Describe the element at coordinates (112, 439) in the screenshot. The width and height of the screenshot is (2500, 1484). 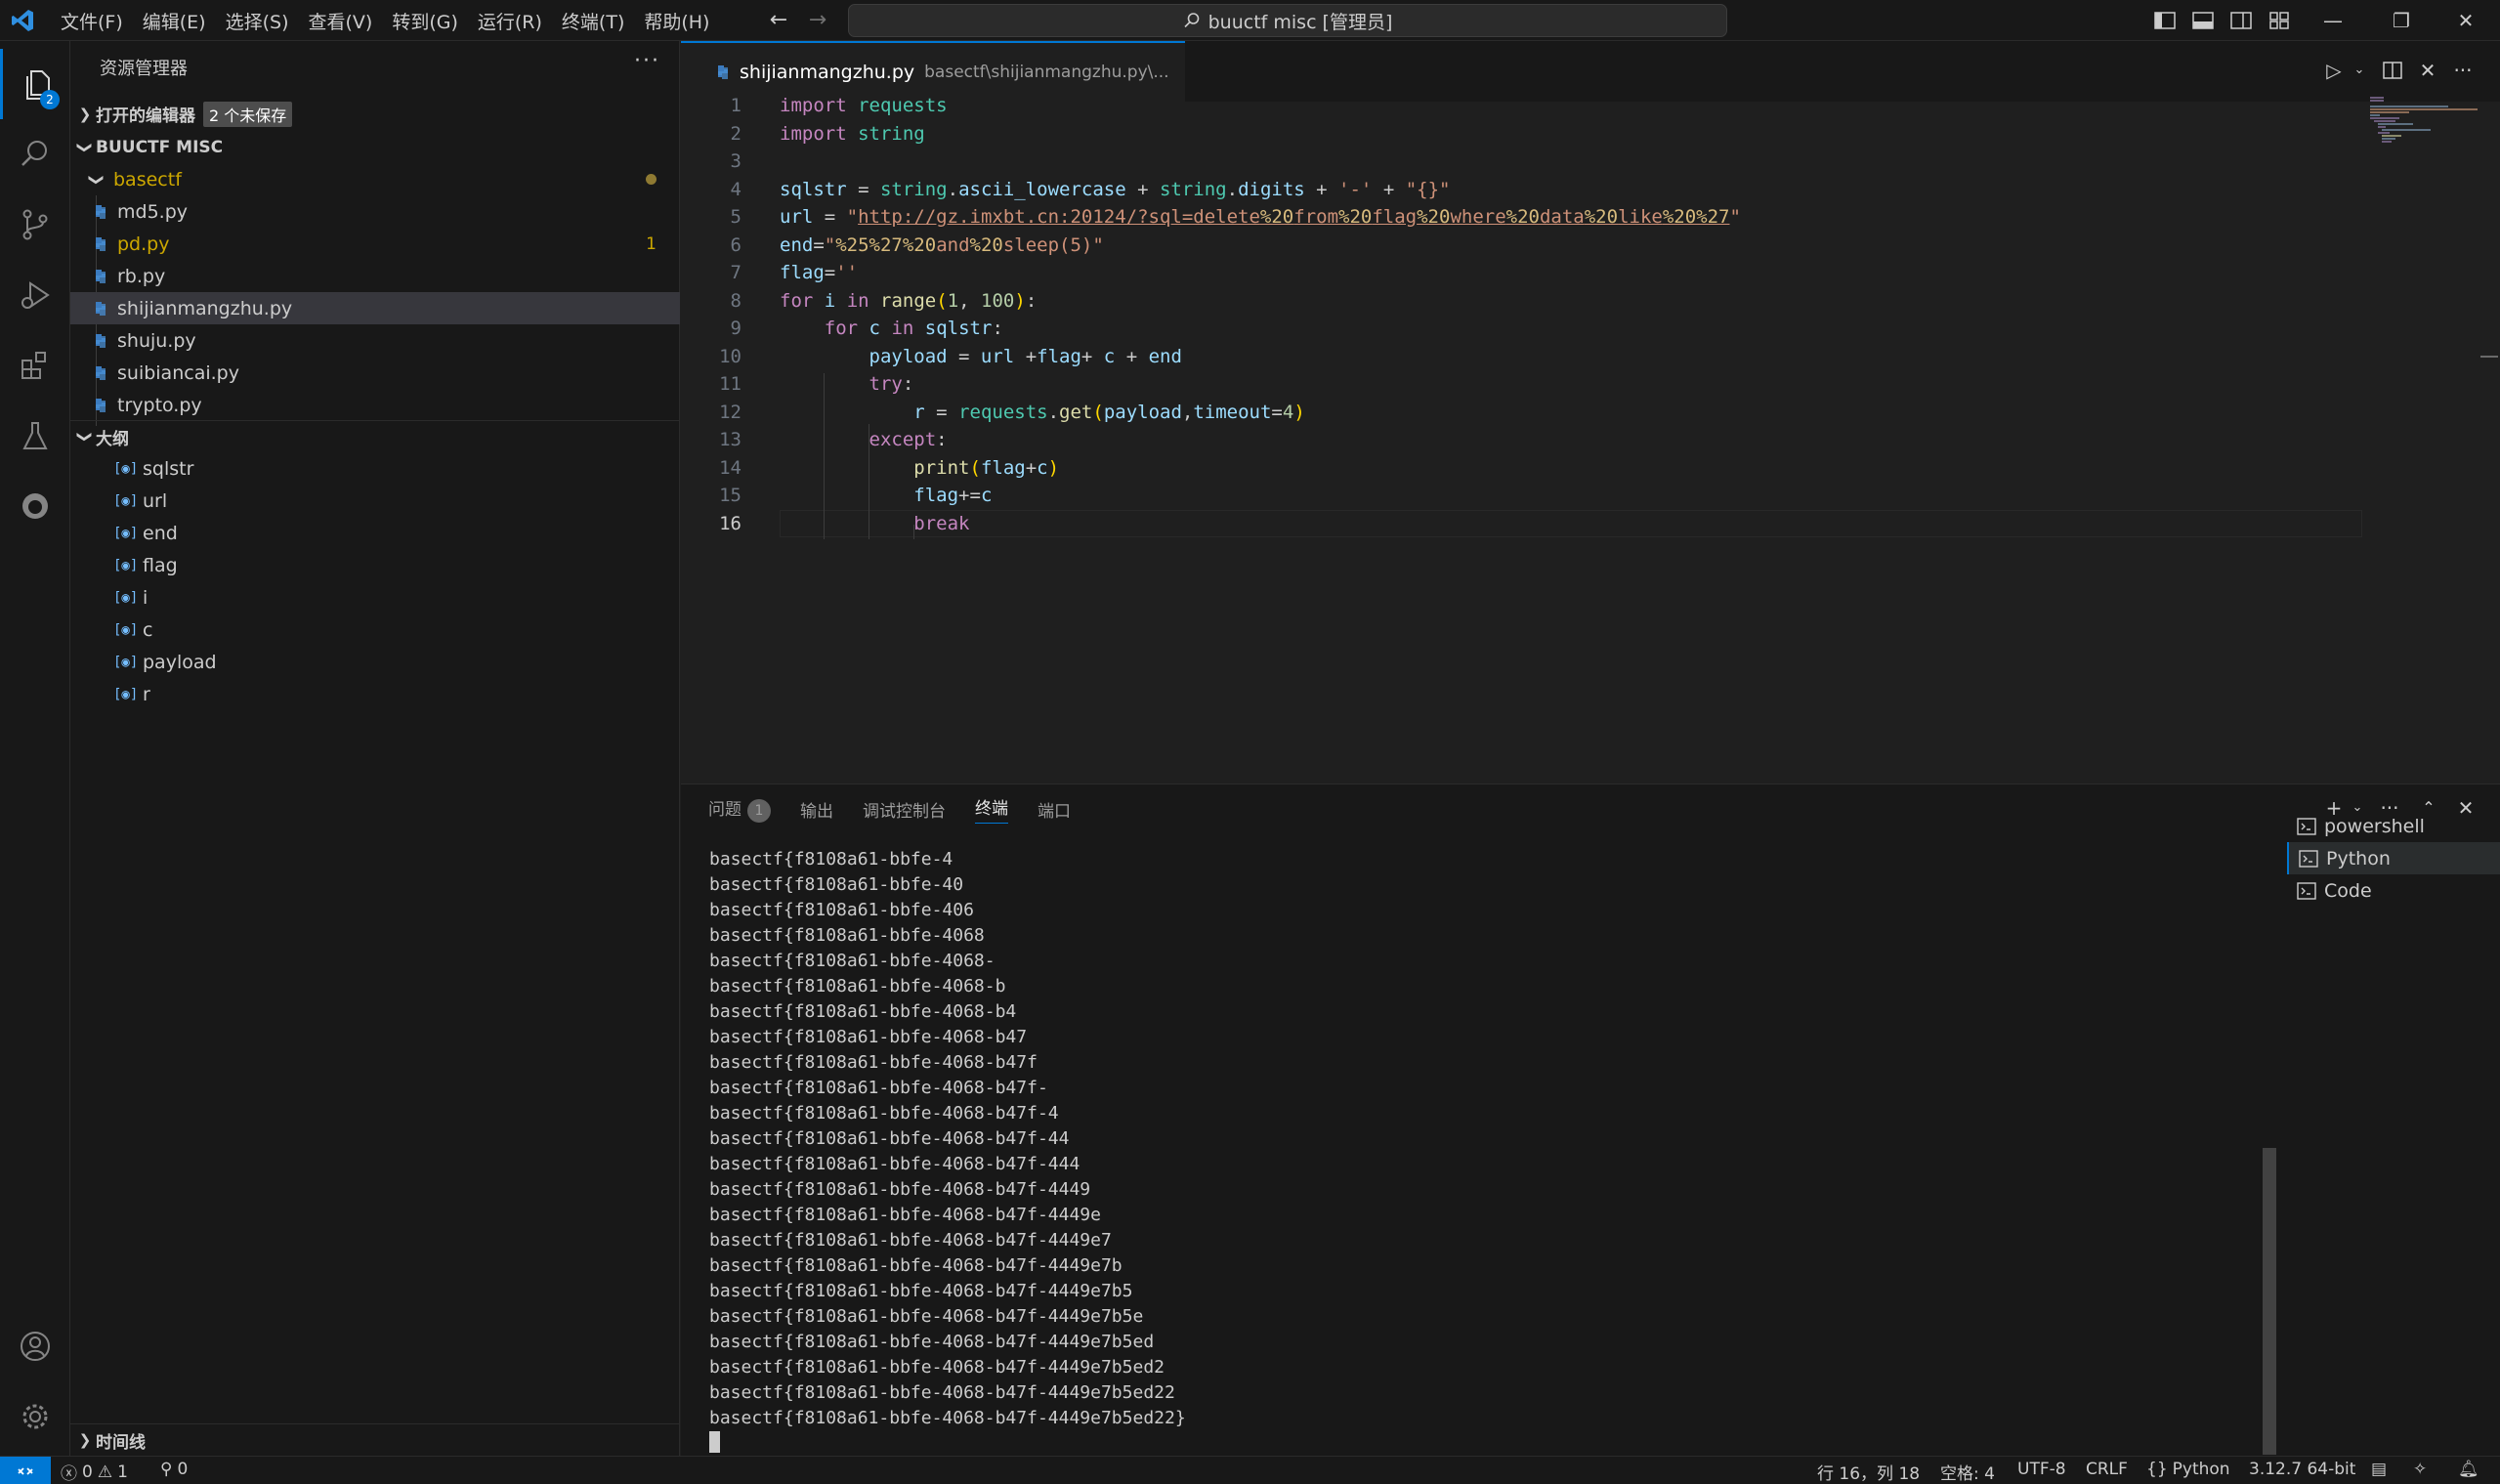
I see `outline-label: 大纲` at that location.